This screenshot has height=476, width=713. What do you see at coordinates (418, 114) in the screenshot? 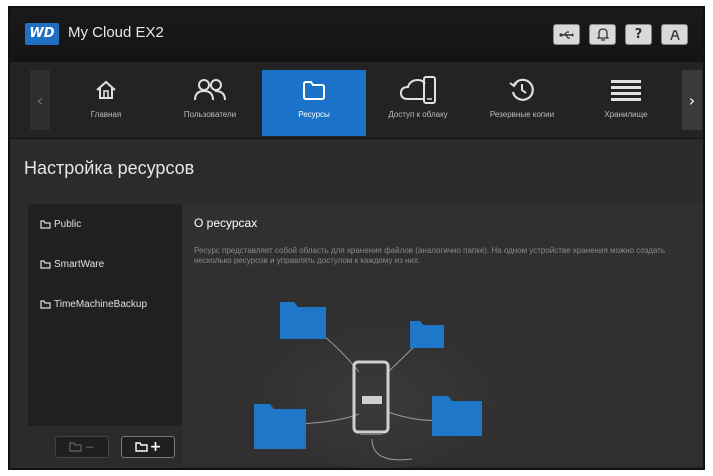
I see `nav-label-cloud-access: Доступ к облаку` at bounding box center [418, 114].